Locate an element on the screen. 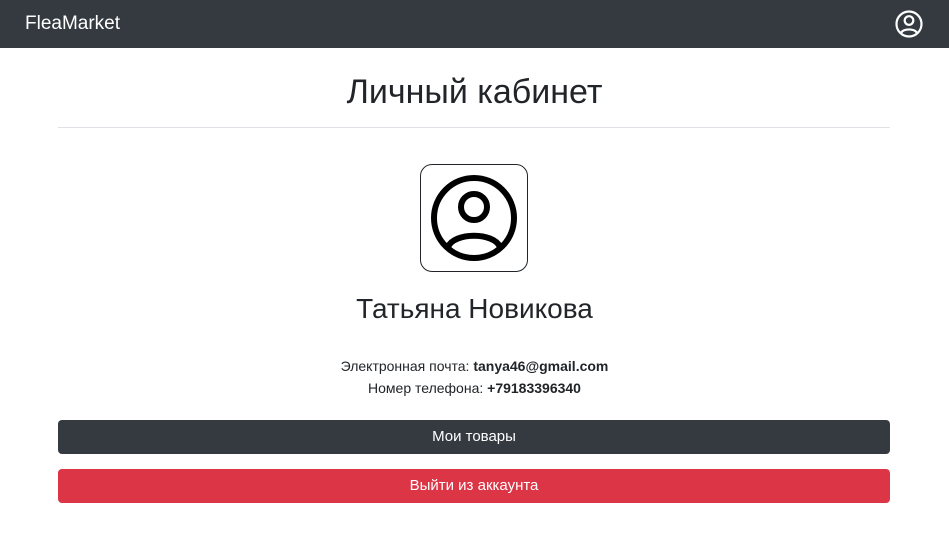 Image resolution: width=949 pixels, height=542 pixels. avatar is located at coordinates (474, 218).